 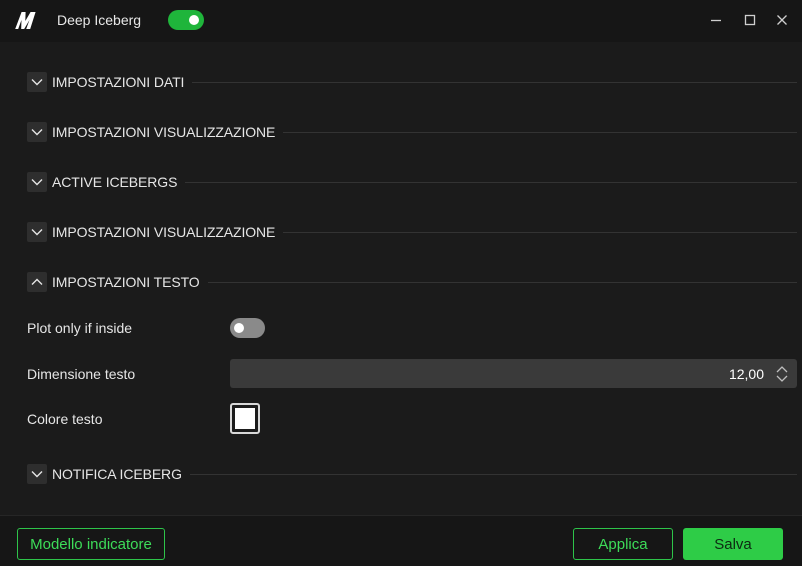 What do you see at coordinates (81, 374) in the screenshot?
I see `text-size-label: Dimensione testo` at bounding box center [81, 374].